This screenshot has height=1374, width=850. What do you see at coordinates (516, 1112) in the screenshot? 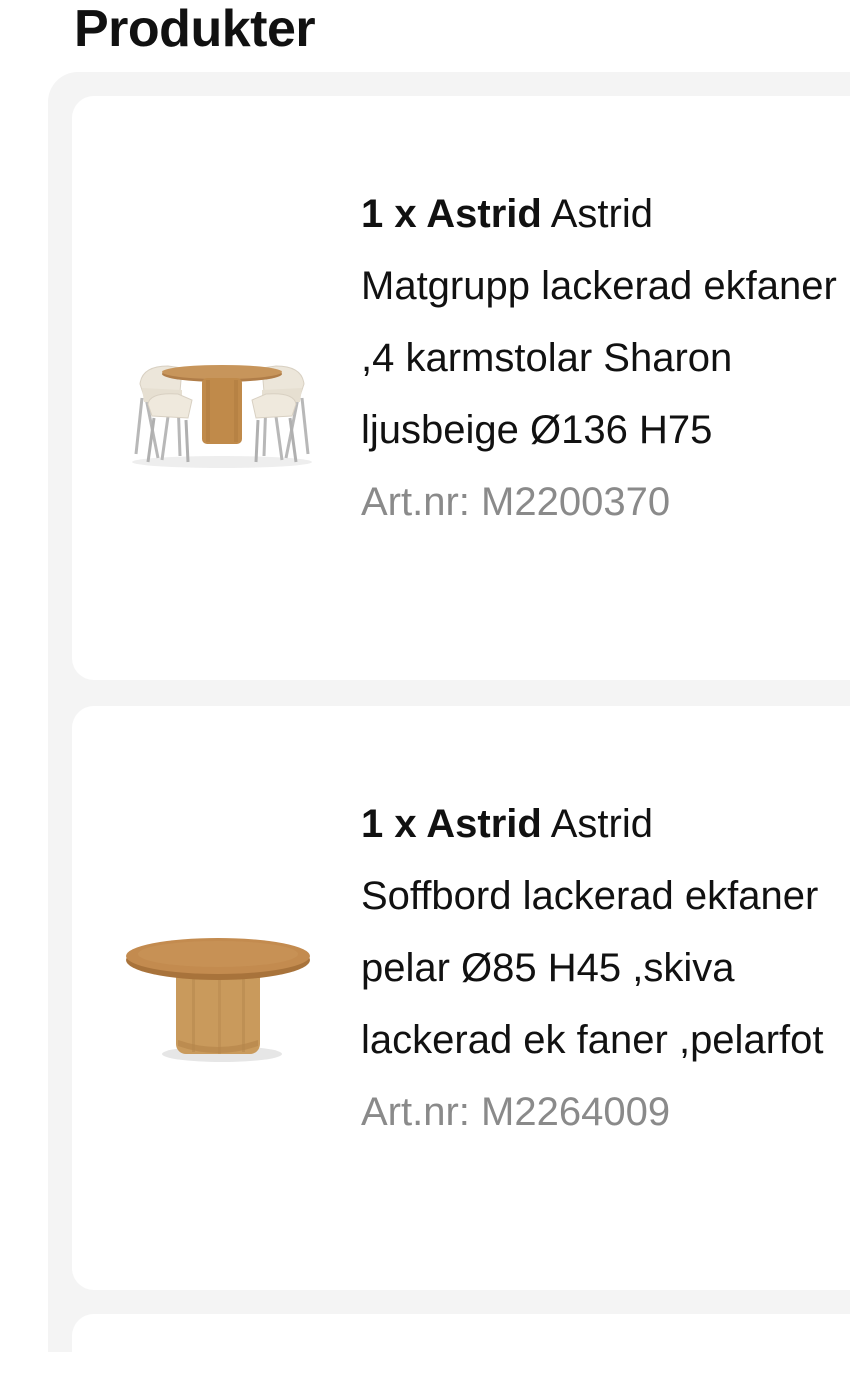
I see `product-article-number: Art.nr: M2264009` at bounding box center [516, 1112].